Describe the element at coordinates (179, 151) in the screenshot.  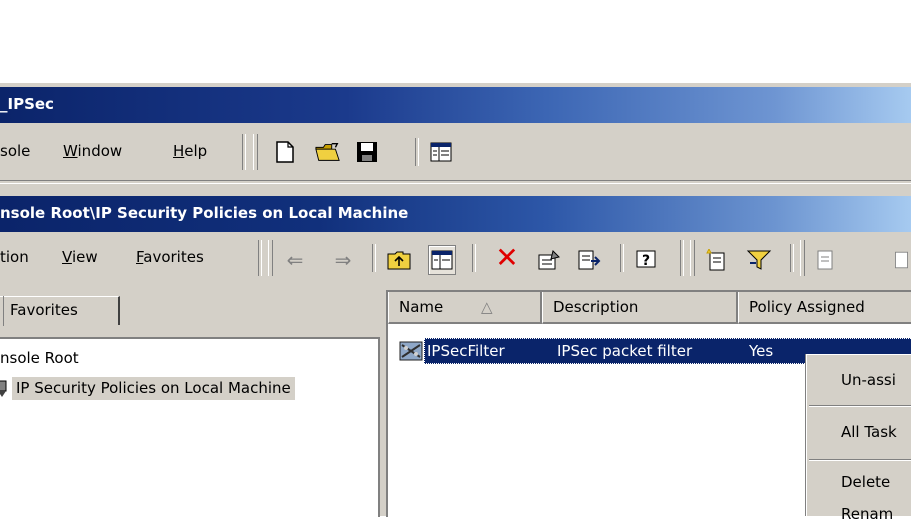
I see `menu-help-accel: H` at that location.